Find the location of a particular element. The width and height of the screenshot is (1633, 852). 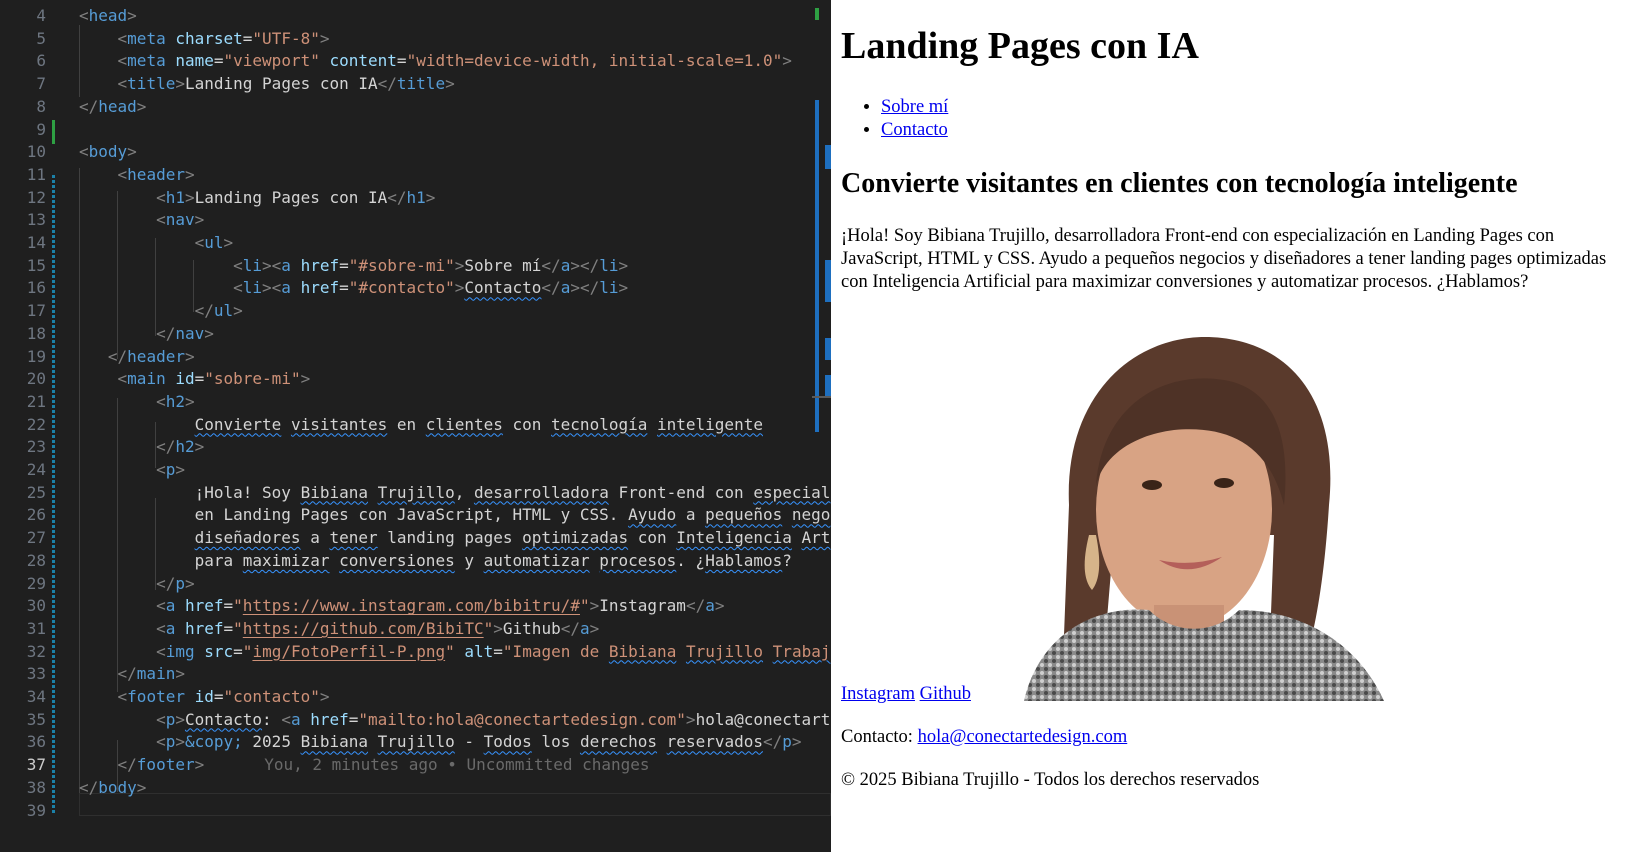

github-link: Github is located at coordinates (945, 694).